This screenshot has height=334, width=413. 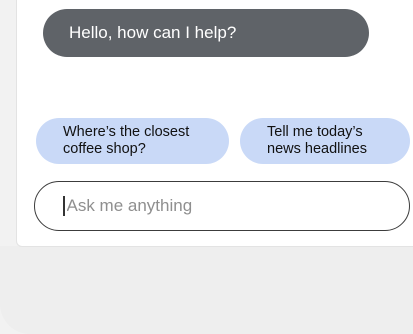 I want to click on suggestion-chip-coffee: Where’s the closest coffee shop?, so click(x=132, y=141).